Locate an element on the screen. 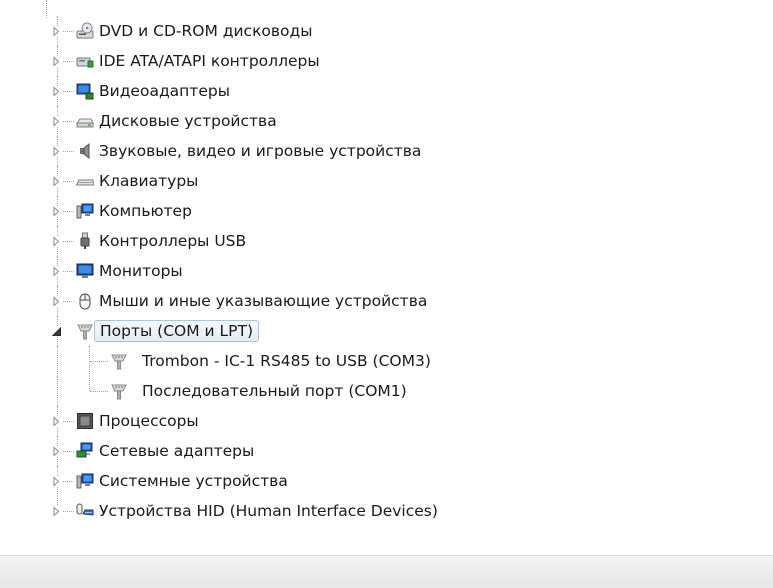 The image size is (773, 588). tree-item-network-adapters: Сетевые адаптеры is located at coordinates (386, 451).